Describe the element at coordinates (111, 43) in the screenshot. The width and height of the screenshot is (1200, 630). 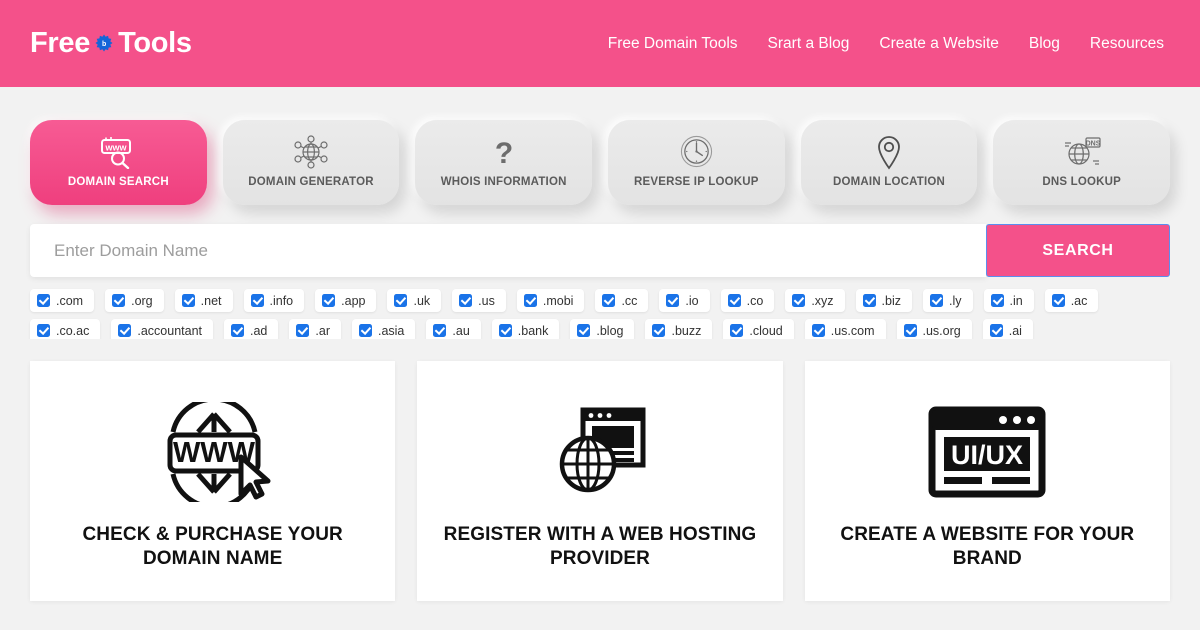
I see `logo: Free b Tools` at that location.